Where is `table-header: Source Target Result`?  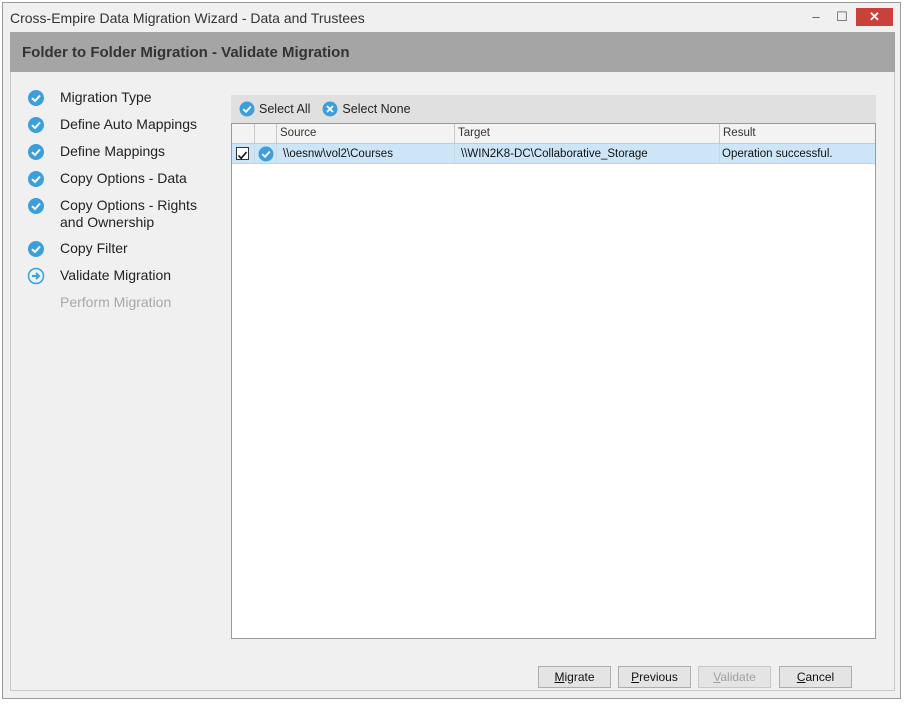
table-header: Source Target Result is located at coordinates (553, 134).